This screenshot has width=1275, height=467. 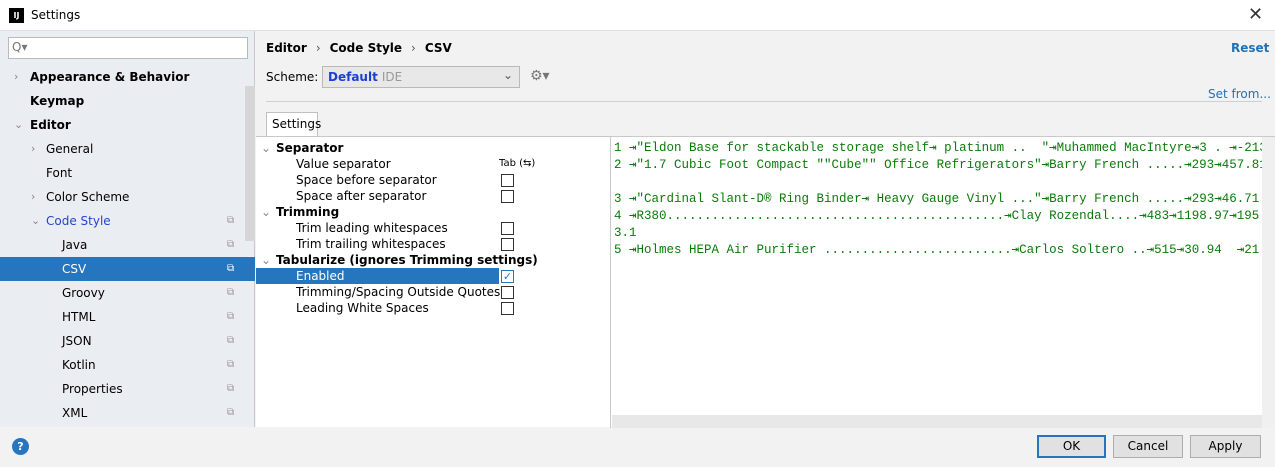 I want to click on option-group: ⌄ Tabularize (ignores Trimming settings), so click(x=433, y=260).